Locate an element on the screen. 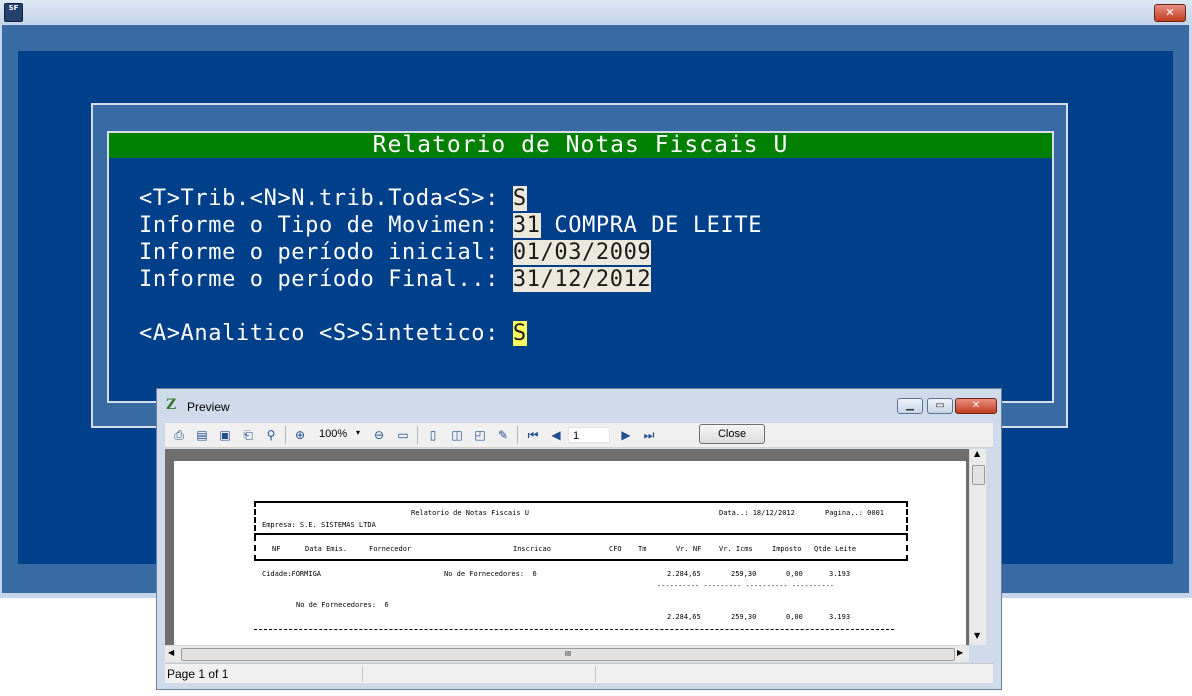 Image resolution: width=1192 pixels, height=696 pixels. report-page-number: Pagina..: 0001 is located at coordinates (855, 513).